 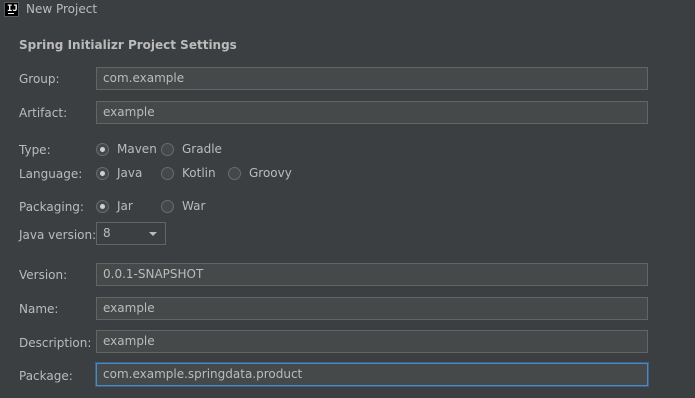 I want to click on radio-label: Gradle, so click(x=202, y=149).